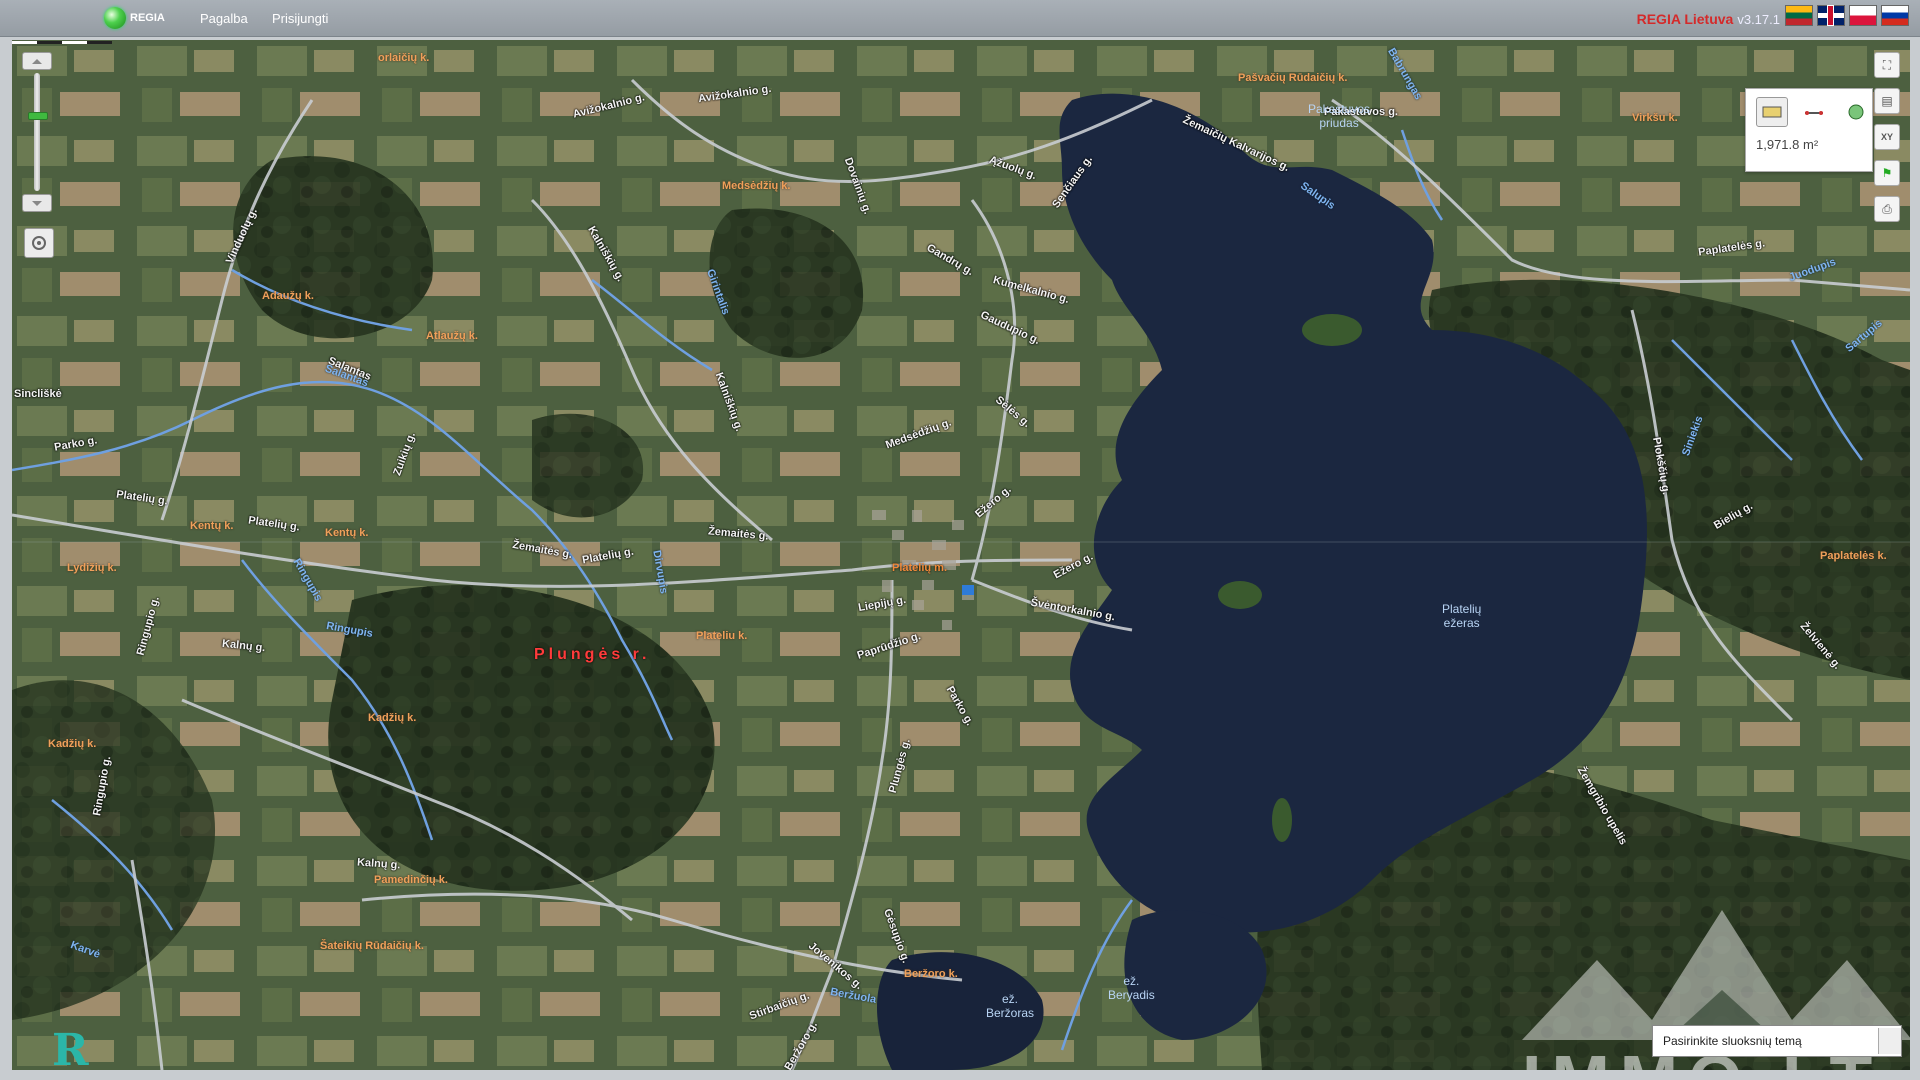 This screenshot has width=1920, height=1080. I want to click on print-button: ⎙, so click(1887, 209).